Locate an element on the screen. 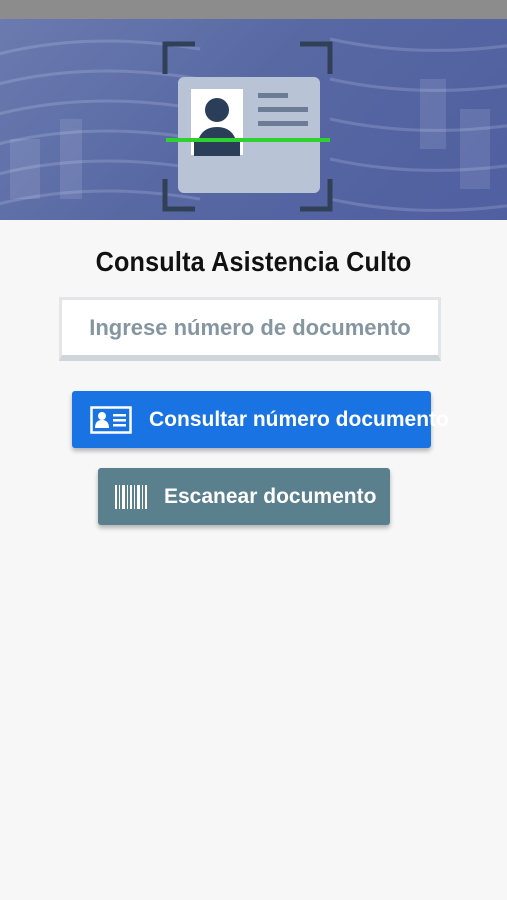 The width and height of the screenshot is (507, 900). page-title: Consulta Asistencia Culto is located at coordinates (253, 261).